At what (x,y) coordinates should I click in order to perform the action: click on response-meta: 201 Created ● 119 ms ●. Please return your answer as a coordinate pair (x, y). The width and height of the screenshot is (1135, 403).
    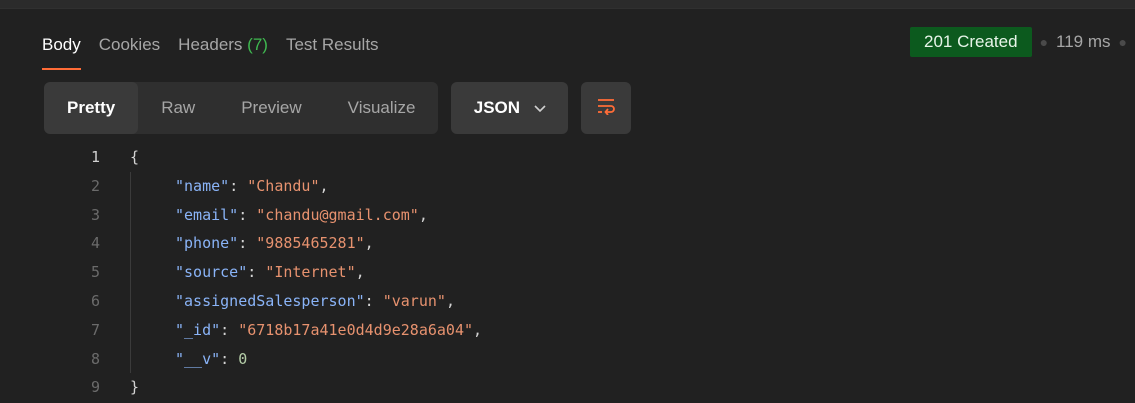
    Looking at the image, I should click on (1022, 42).